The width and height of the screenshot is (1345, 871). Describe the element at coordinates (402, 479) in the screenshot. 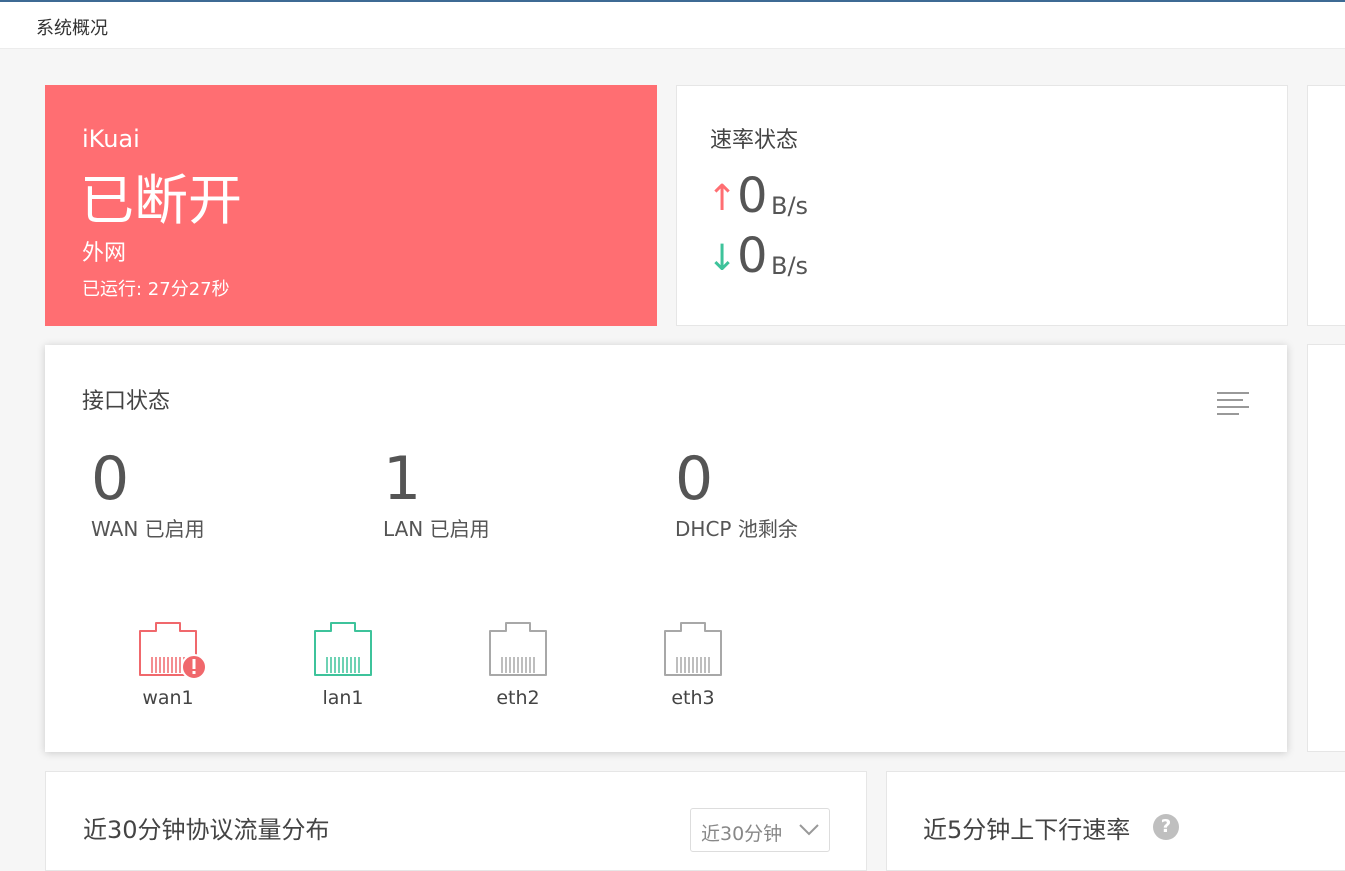

I see `lan-enabled-count: 1` at that location.